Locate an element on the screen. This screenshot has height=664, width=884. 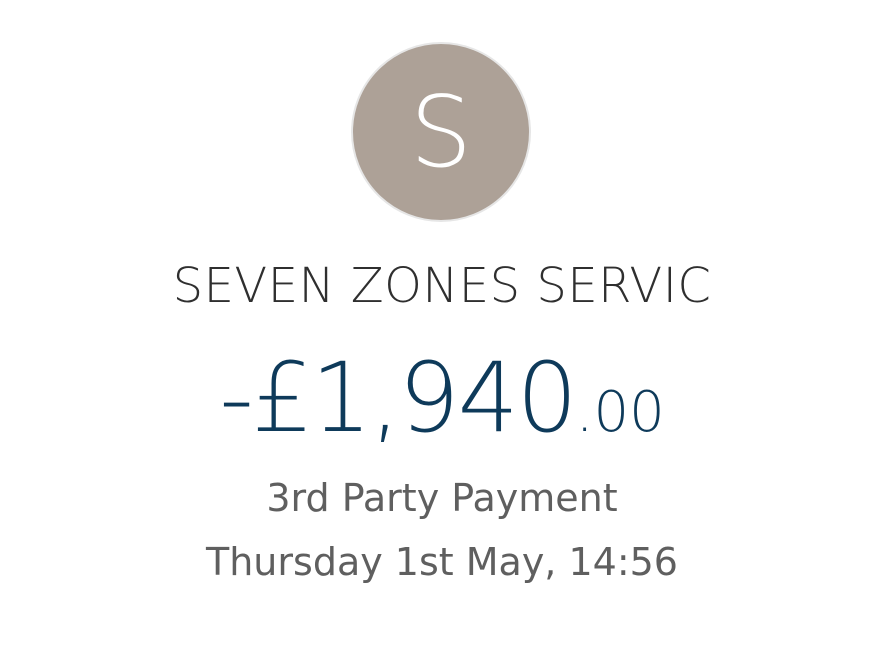
amount-pence: .00 is located at coordinates (620, 412).